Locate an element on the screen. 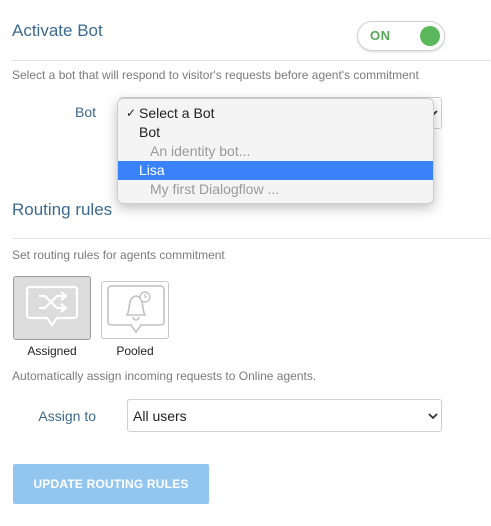 The image size is (491, 526). routing-mode-pooled-label: Pooled is located at coordinates (135, 351).